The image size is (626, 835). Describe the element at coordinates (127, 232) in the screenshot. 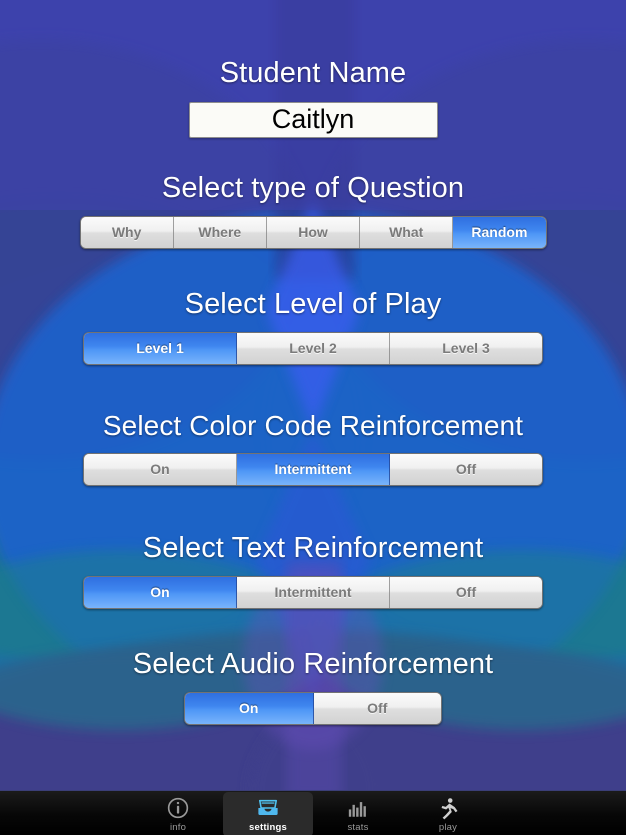

I see `segment-why: Why` at that location.